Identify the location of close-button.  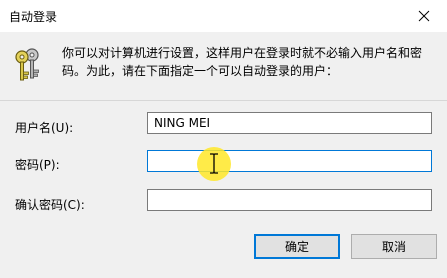
(424, 15).